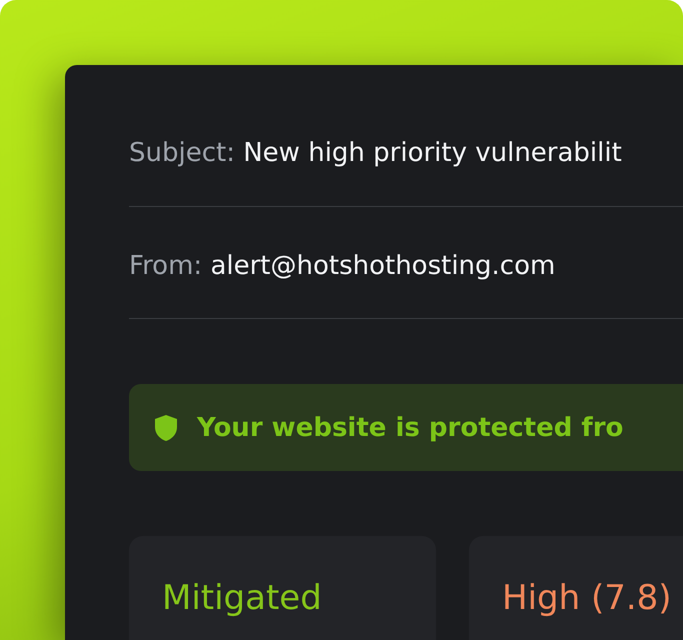  I want to click on shield-icon, so click(166, 427).